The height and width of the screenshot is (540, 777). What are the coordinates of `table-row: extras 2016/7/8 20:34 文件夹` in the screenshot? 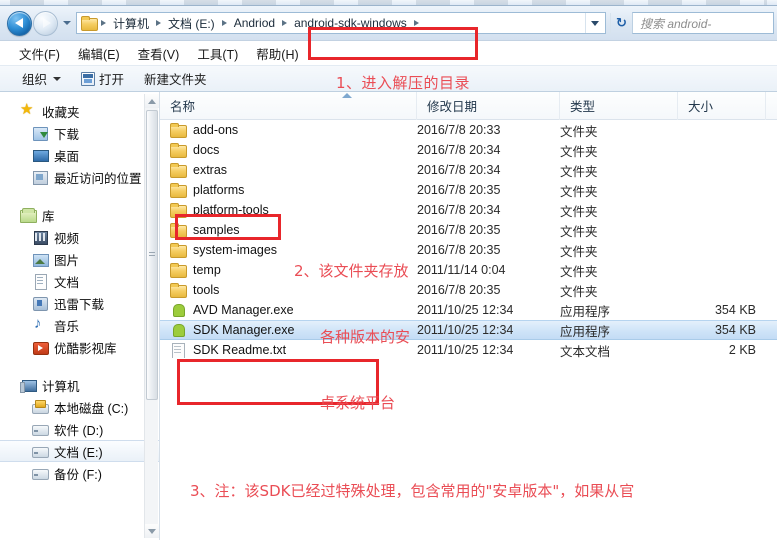 It's located at (468, 170).